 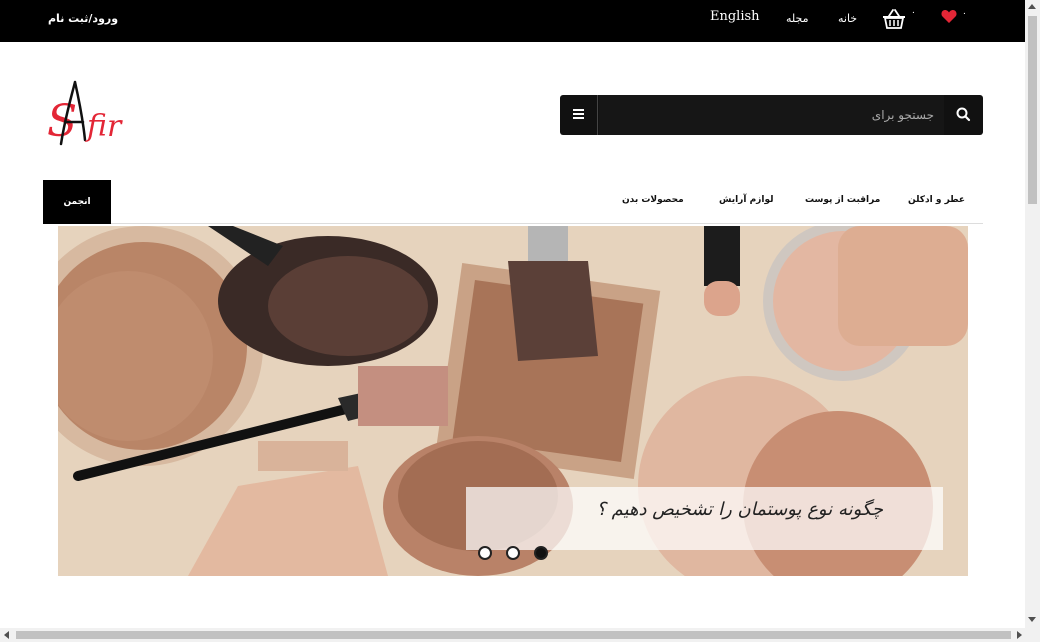 I want to click on categories-menu-button, so click(x=579, y=115).